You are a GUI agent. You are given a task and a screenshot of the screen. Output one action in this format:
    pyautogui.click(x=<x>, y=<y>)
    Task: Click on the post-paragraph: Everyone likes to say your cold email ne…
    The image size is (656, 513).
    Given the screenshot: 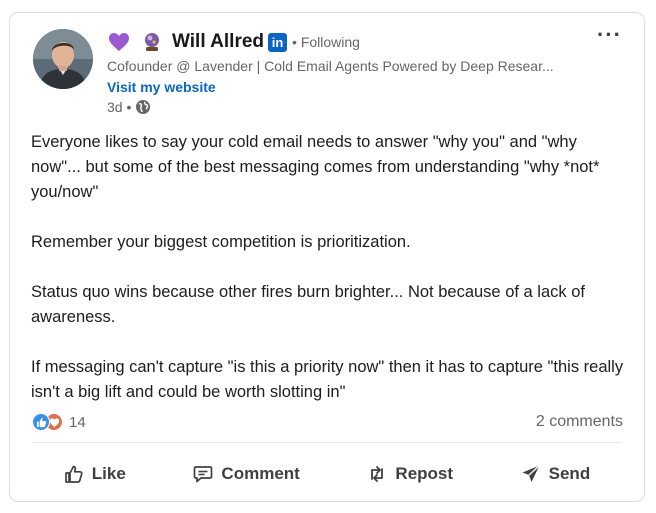 What is the action you would take?
    pyautogui.click(x=315, y=167)
    